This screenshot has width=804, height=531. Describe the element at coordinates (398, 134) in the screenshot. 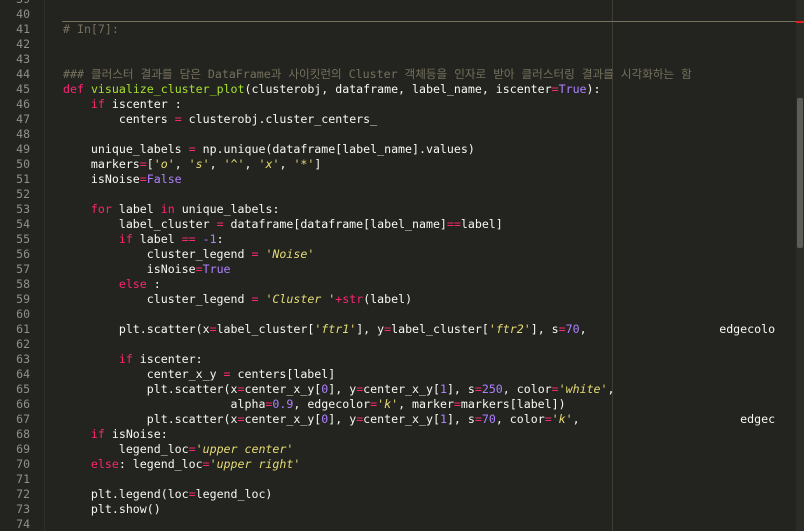

I see `code-line: 48` at that location.